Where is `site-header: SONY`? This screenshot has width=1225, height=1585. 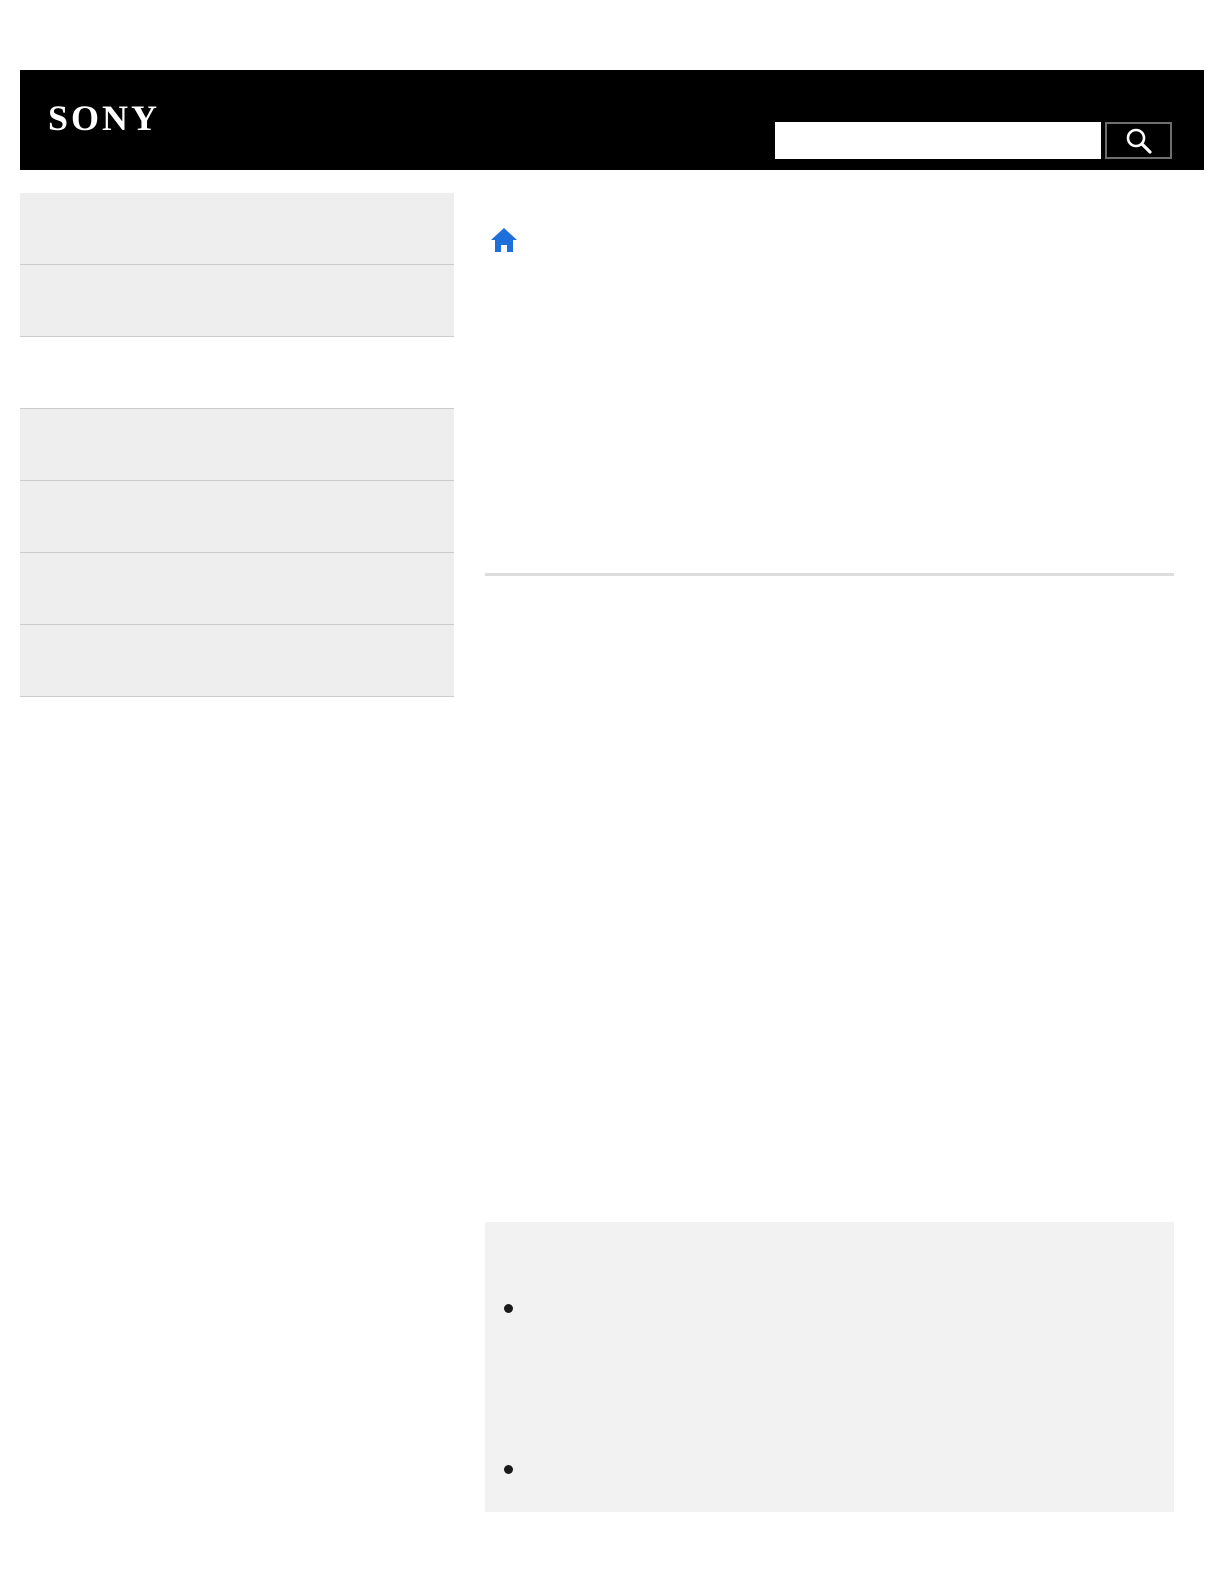
site-header: SONY is located at coordinates (612, 120).